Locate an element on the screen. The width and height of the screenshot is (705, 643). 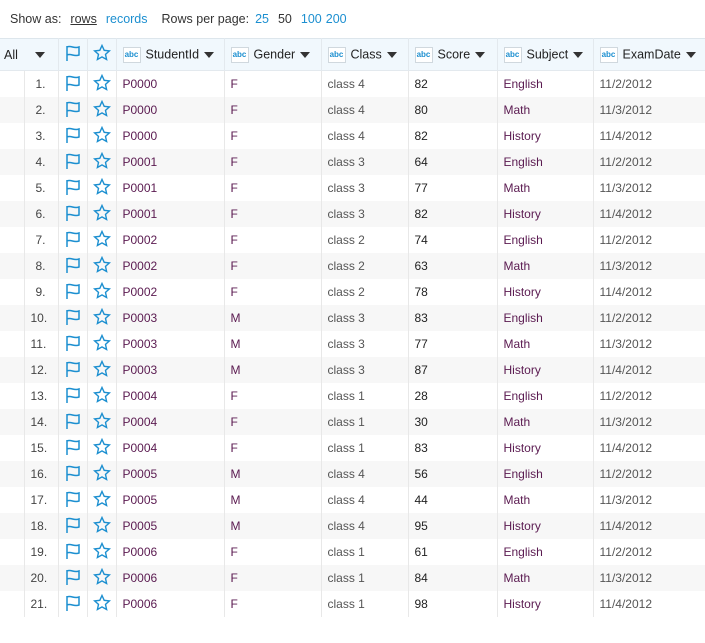
page-size-100: 100 is located at coordinates (311, 19).